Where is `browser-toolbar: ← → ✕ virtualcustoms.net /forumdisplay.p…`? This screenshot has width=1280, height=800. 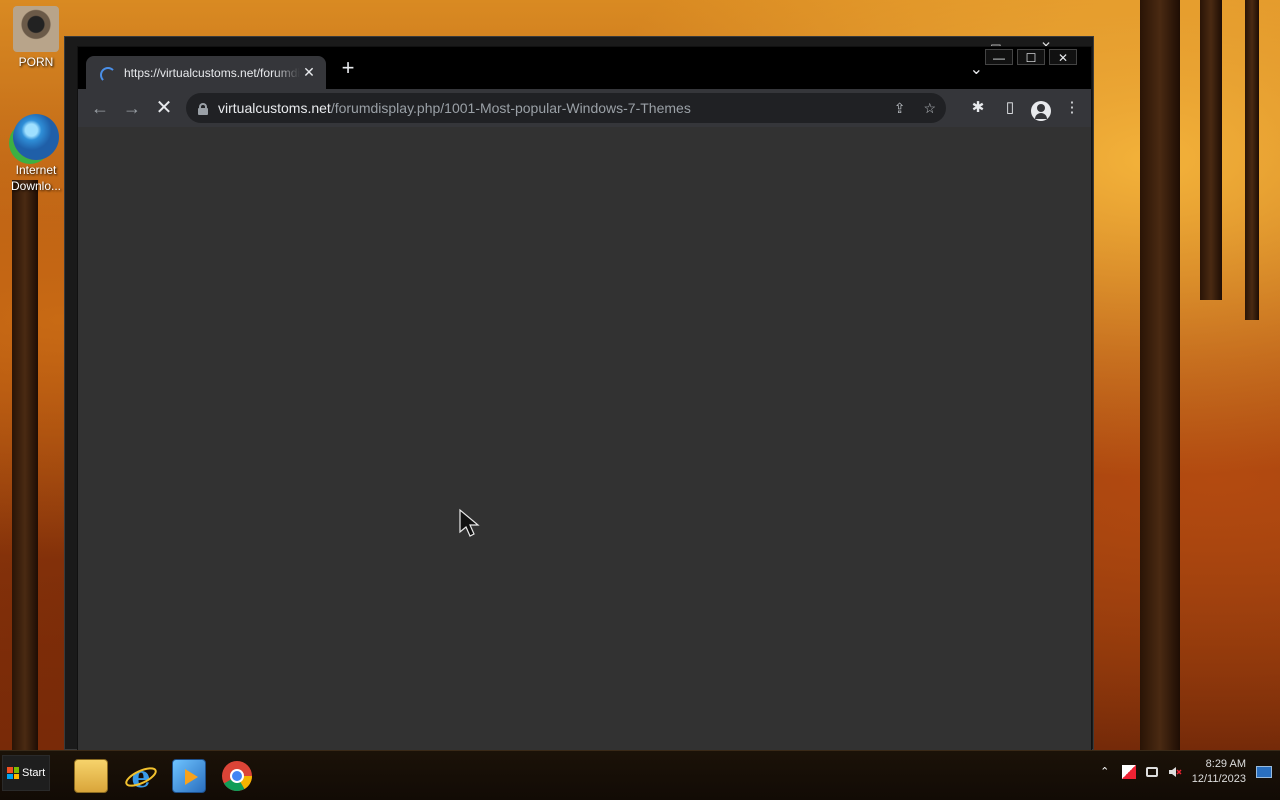 browser-toolbar: ← → ✕ virtualcustoms.net /forumdisplay.p… is located at coordinates (584, 108).